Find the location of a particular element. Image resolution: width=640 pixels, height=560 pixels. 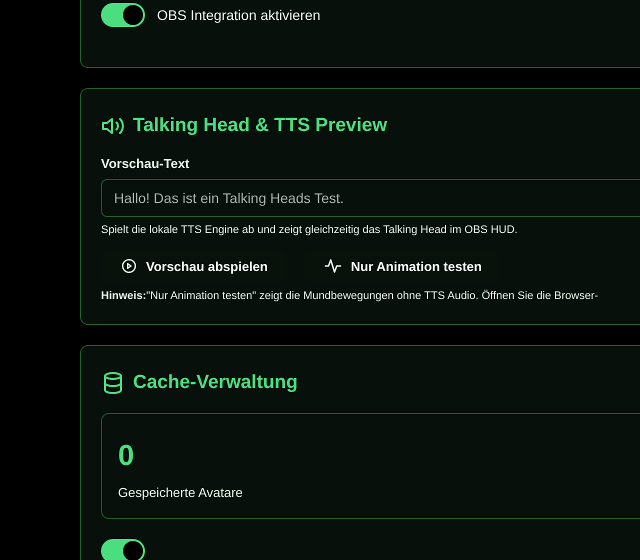

pulse-icon is located at coordinates (333, 266).